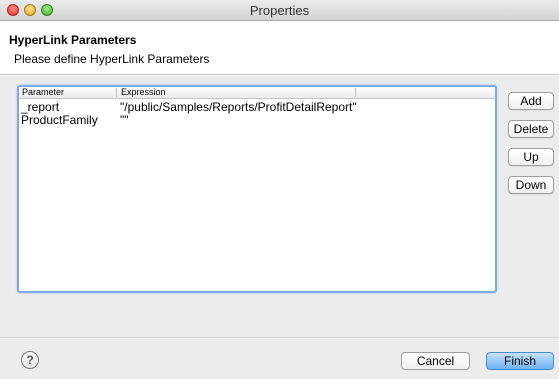  What do you see at coordinates (279, 337) in the screenshot?
I see `footer-divider` at bounding box center [279, 337].